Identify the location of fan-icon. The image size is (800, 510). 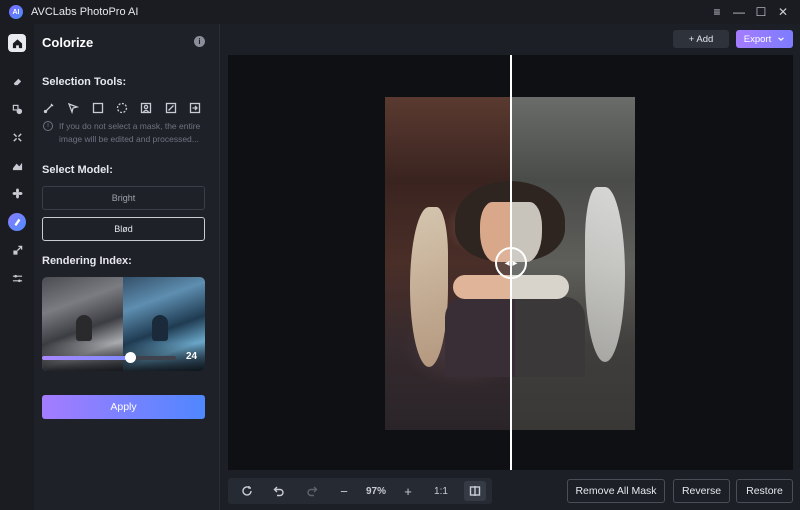
(17, 193).